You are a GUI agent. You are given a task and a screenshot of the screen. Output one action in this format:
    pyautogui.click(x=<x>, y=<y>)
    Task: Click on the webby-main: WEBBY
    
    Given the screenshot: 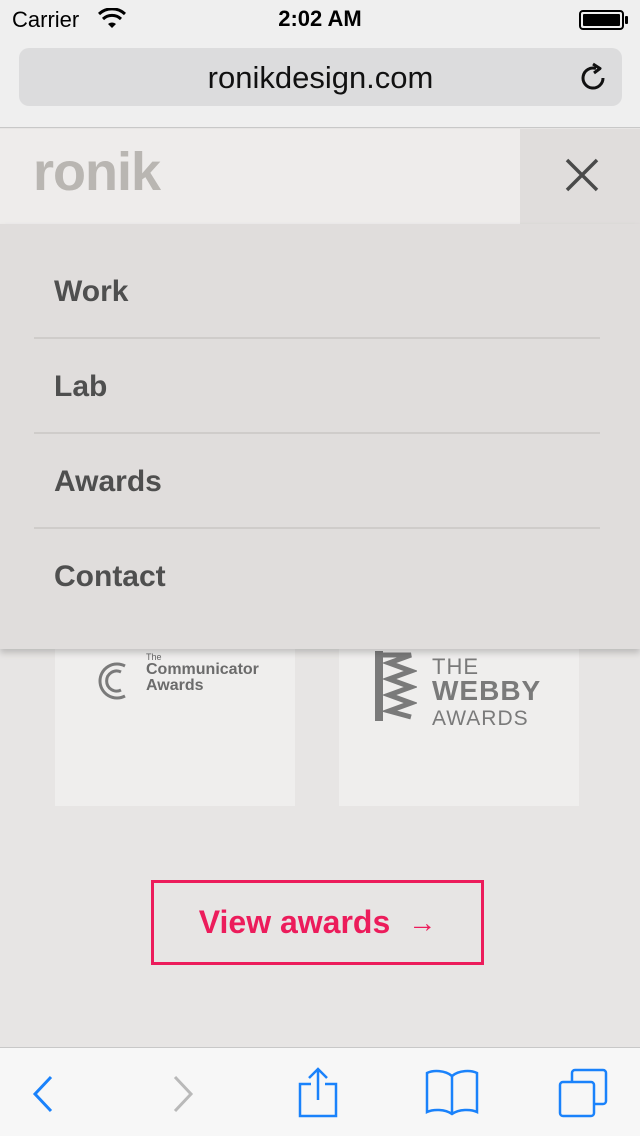 What is the action you would take?
    pyautogui.click(x=487, y=690)
    